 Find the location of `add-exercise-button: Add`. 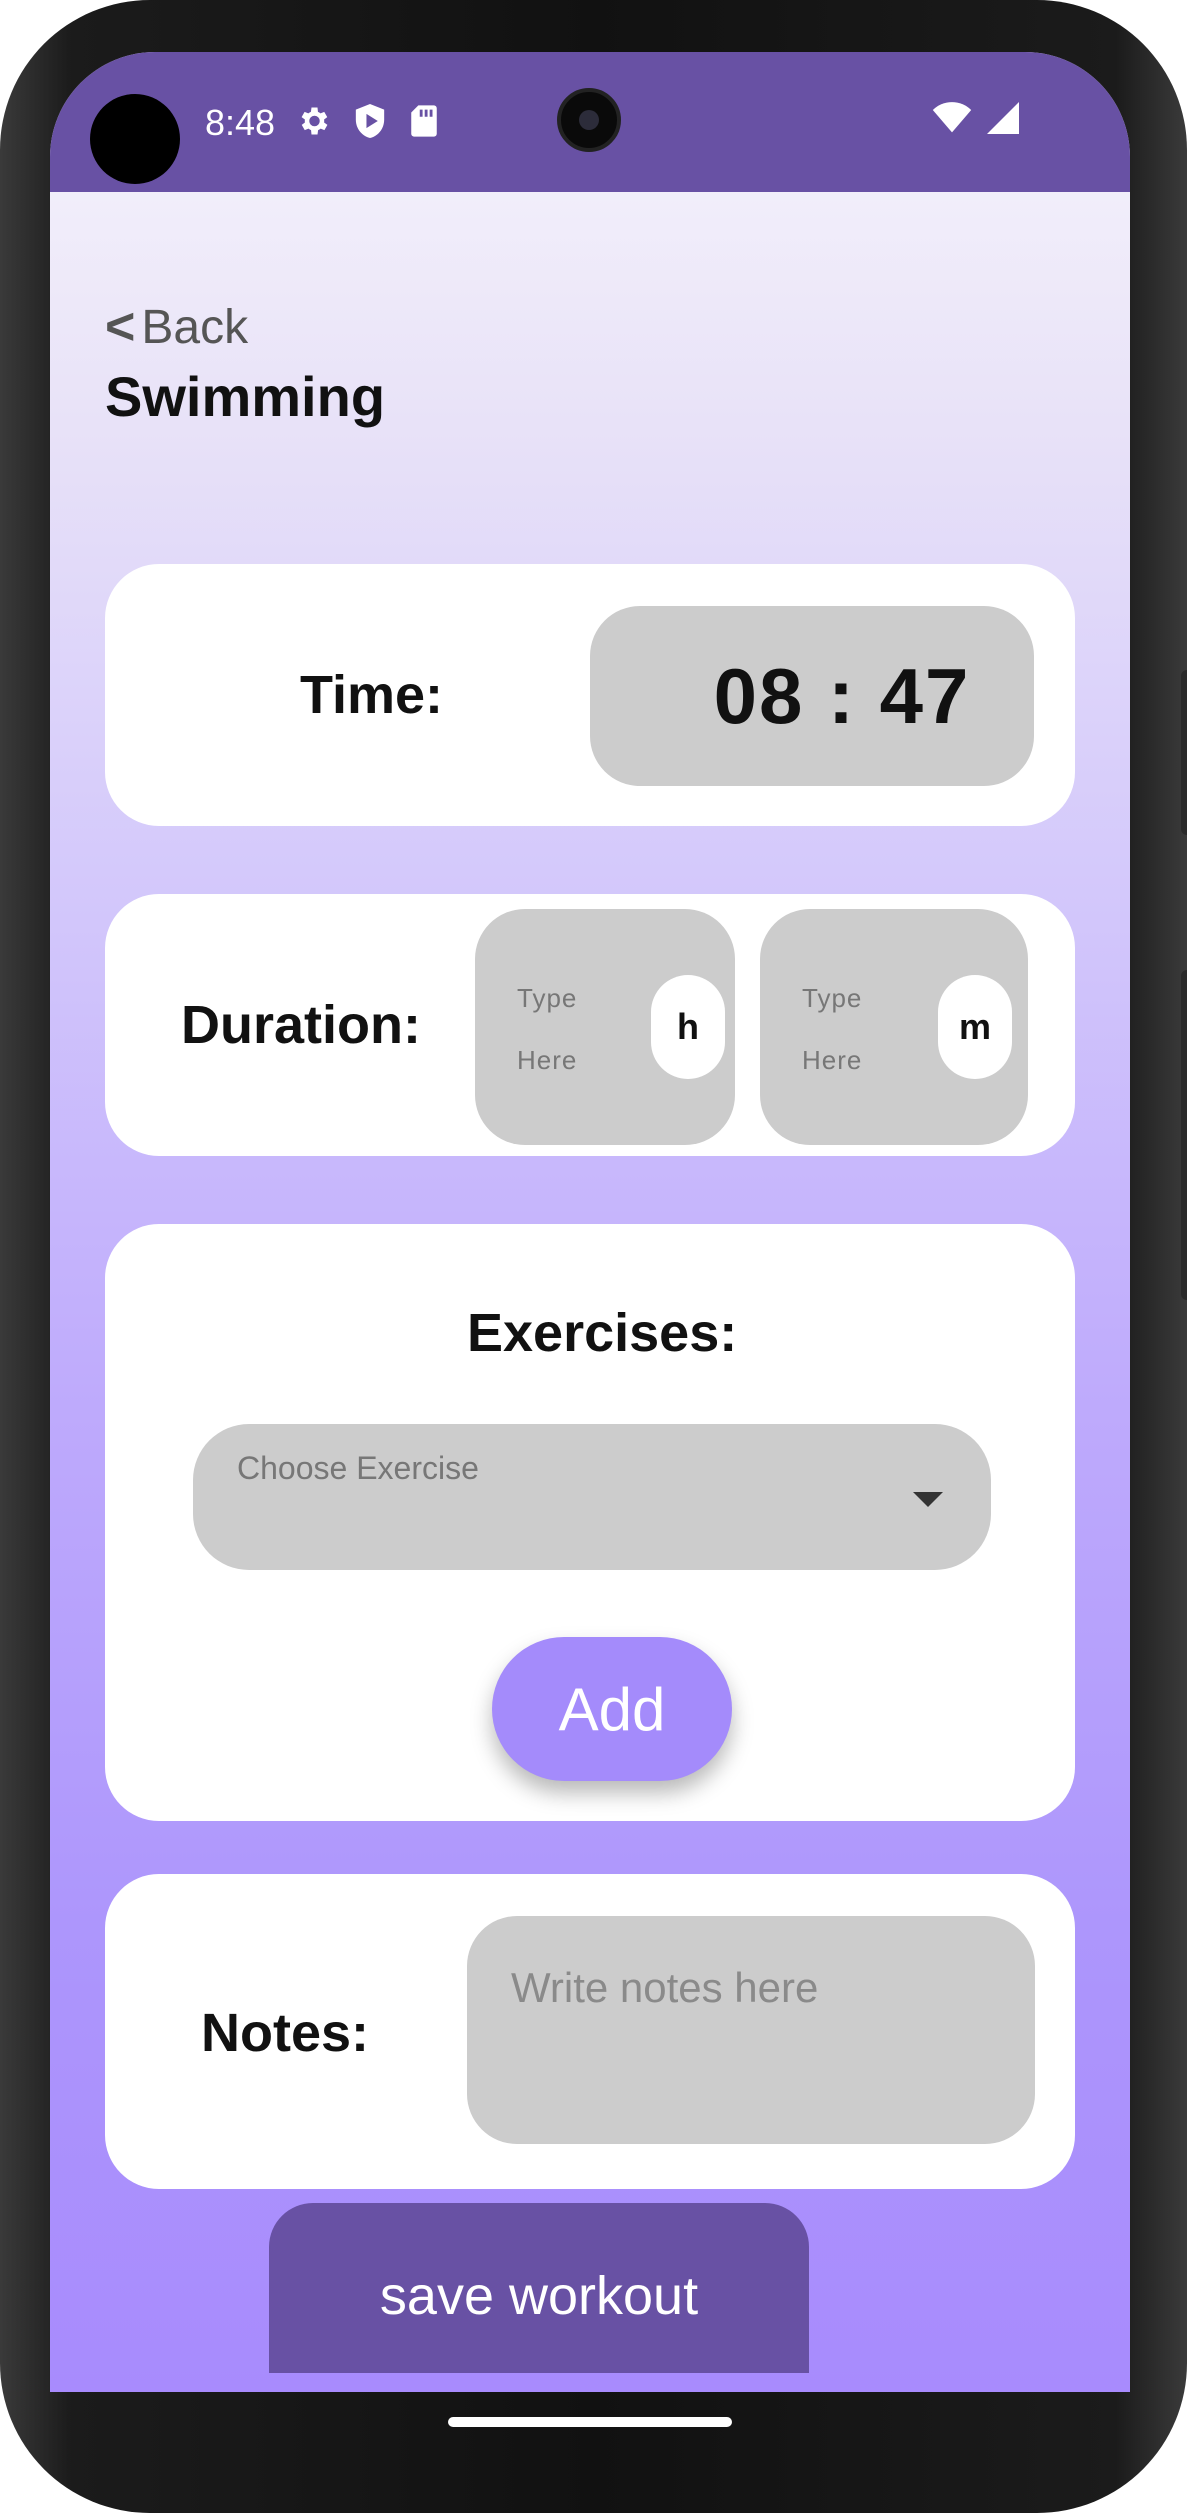

add-exercise-button: Add is located at coordinates (612, 1709).